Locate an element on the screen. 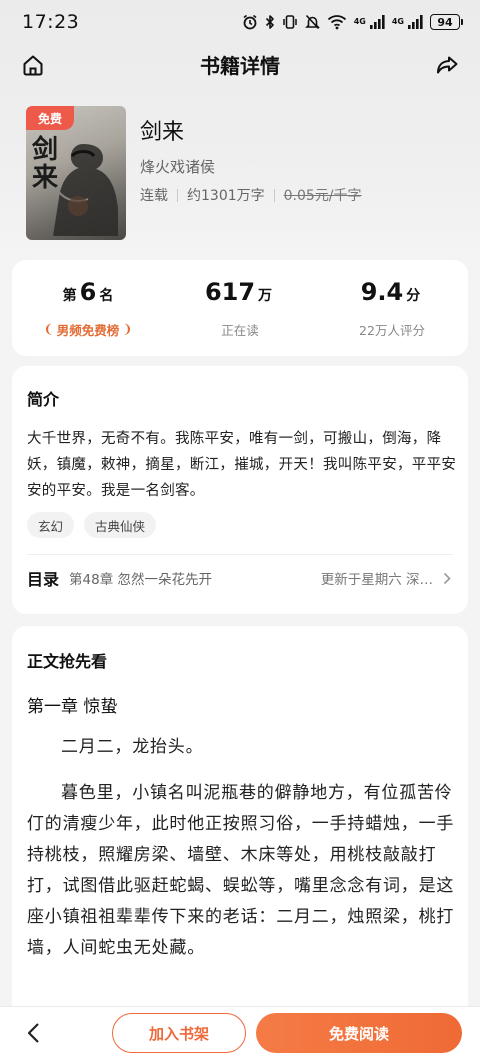  toc-label: 目录 is located at coordinates (43, 579).